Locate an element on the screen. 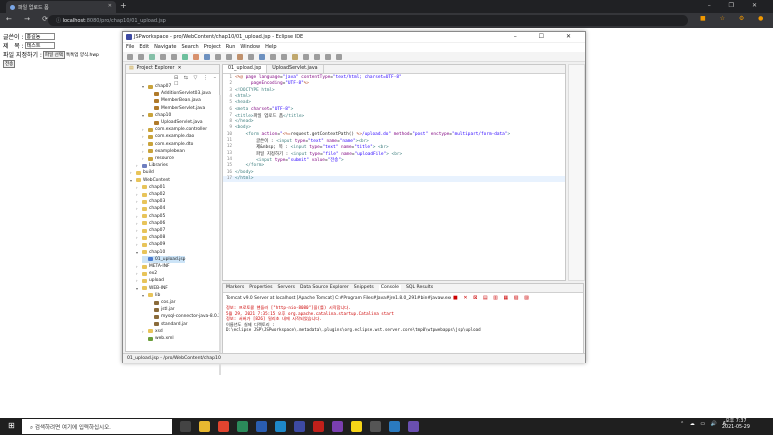 Image resolution: width=773 pixels, height=435 pixels. ide-toolbar is located at coordinates (354, 57).